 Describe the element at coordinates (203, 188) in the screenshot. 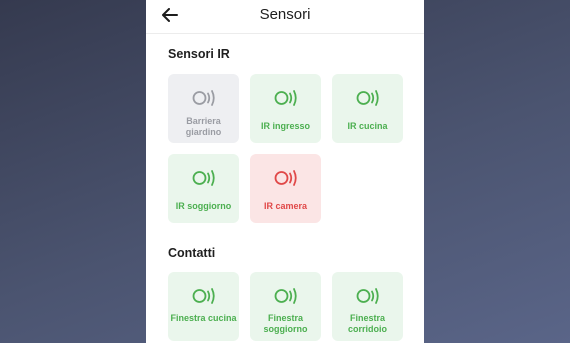

I see `sensor-tile-ir-soggiorno: IR soggiorno` at that location.